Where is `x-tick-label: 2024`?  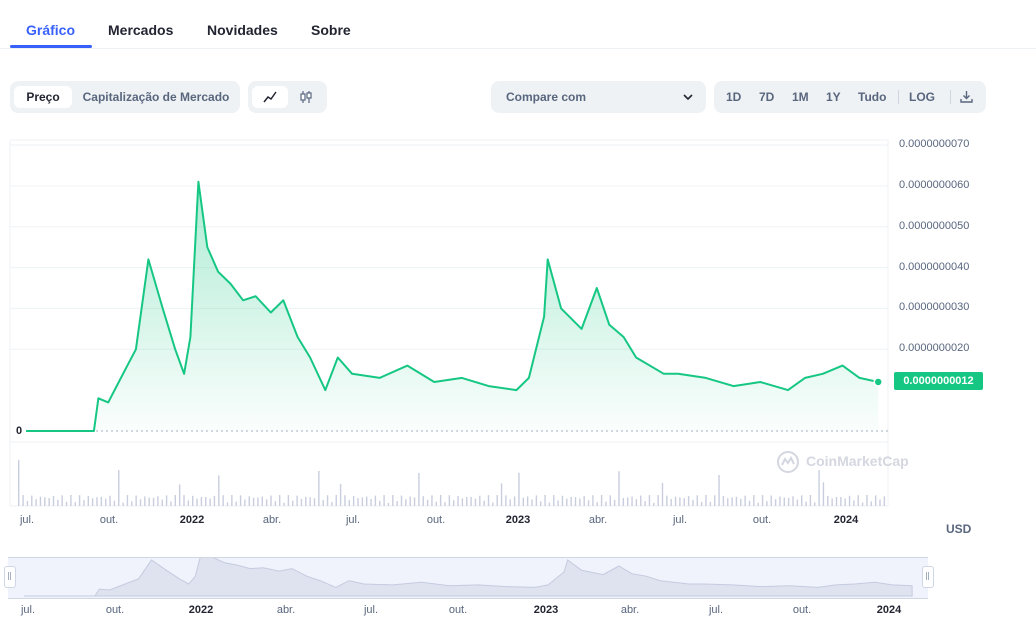
x-tick-label: 2024 is located at coordinates (846, 520).